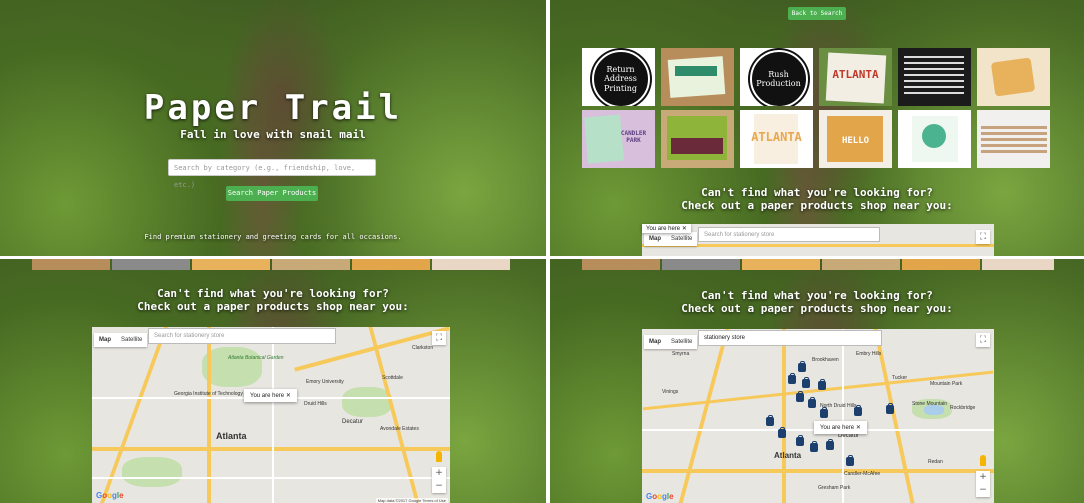 This screenshot has width=1084, height=503. Describe the element at coordinates (681, 354) in the screenshot. I see `map-label: Smyrna` at that location.